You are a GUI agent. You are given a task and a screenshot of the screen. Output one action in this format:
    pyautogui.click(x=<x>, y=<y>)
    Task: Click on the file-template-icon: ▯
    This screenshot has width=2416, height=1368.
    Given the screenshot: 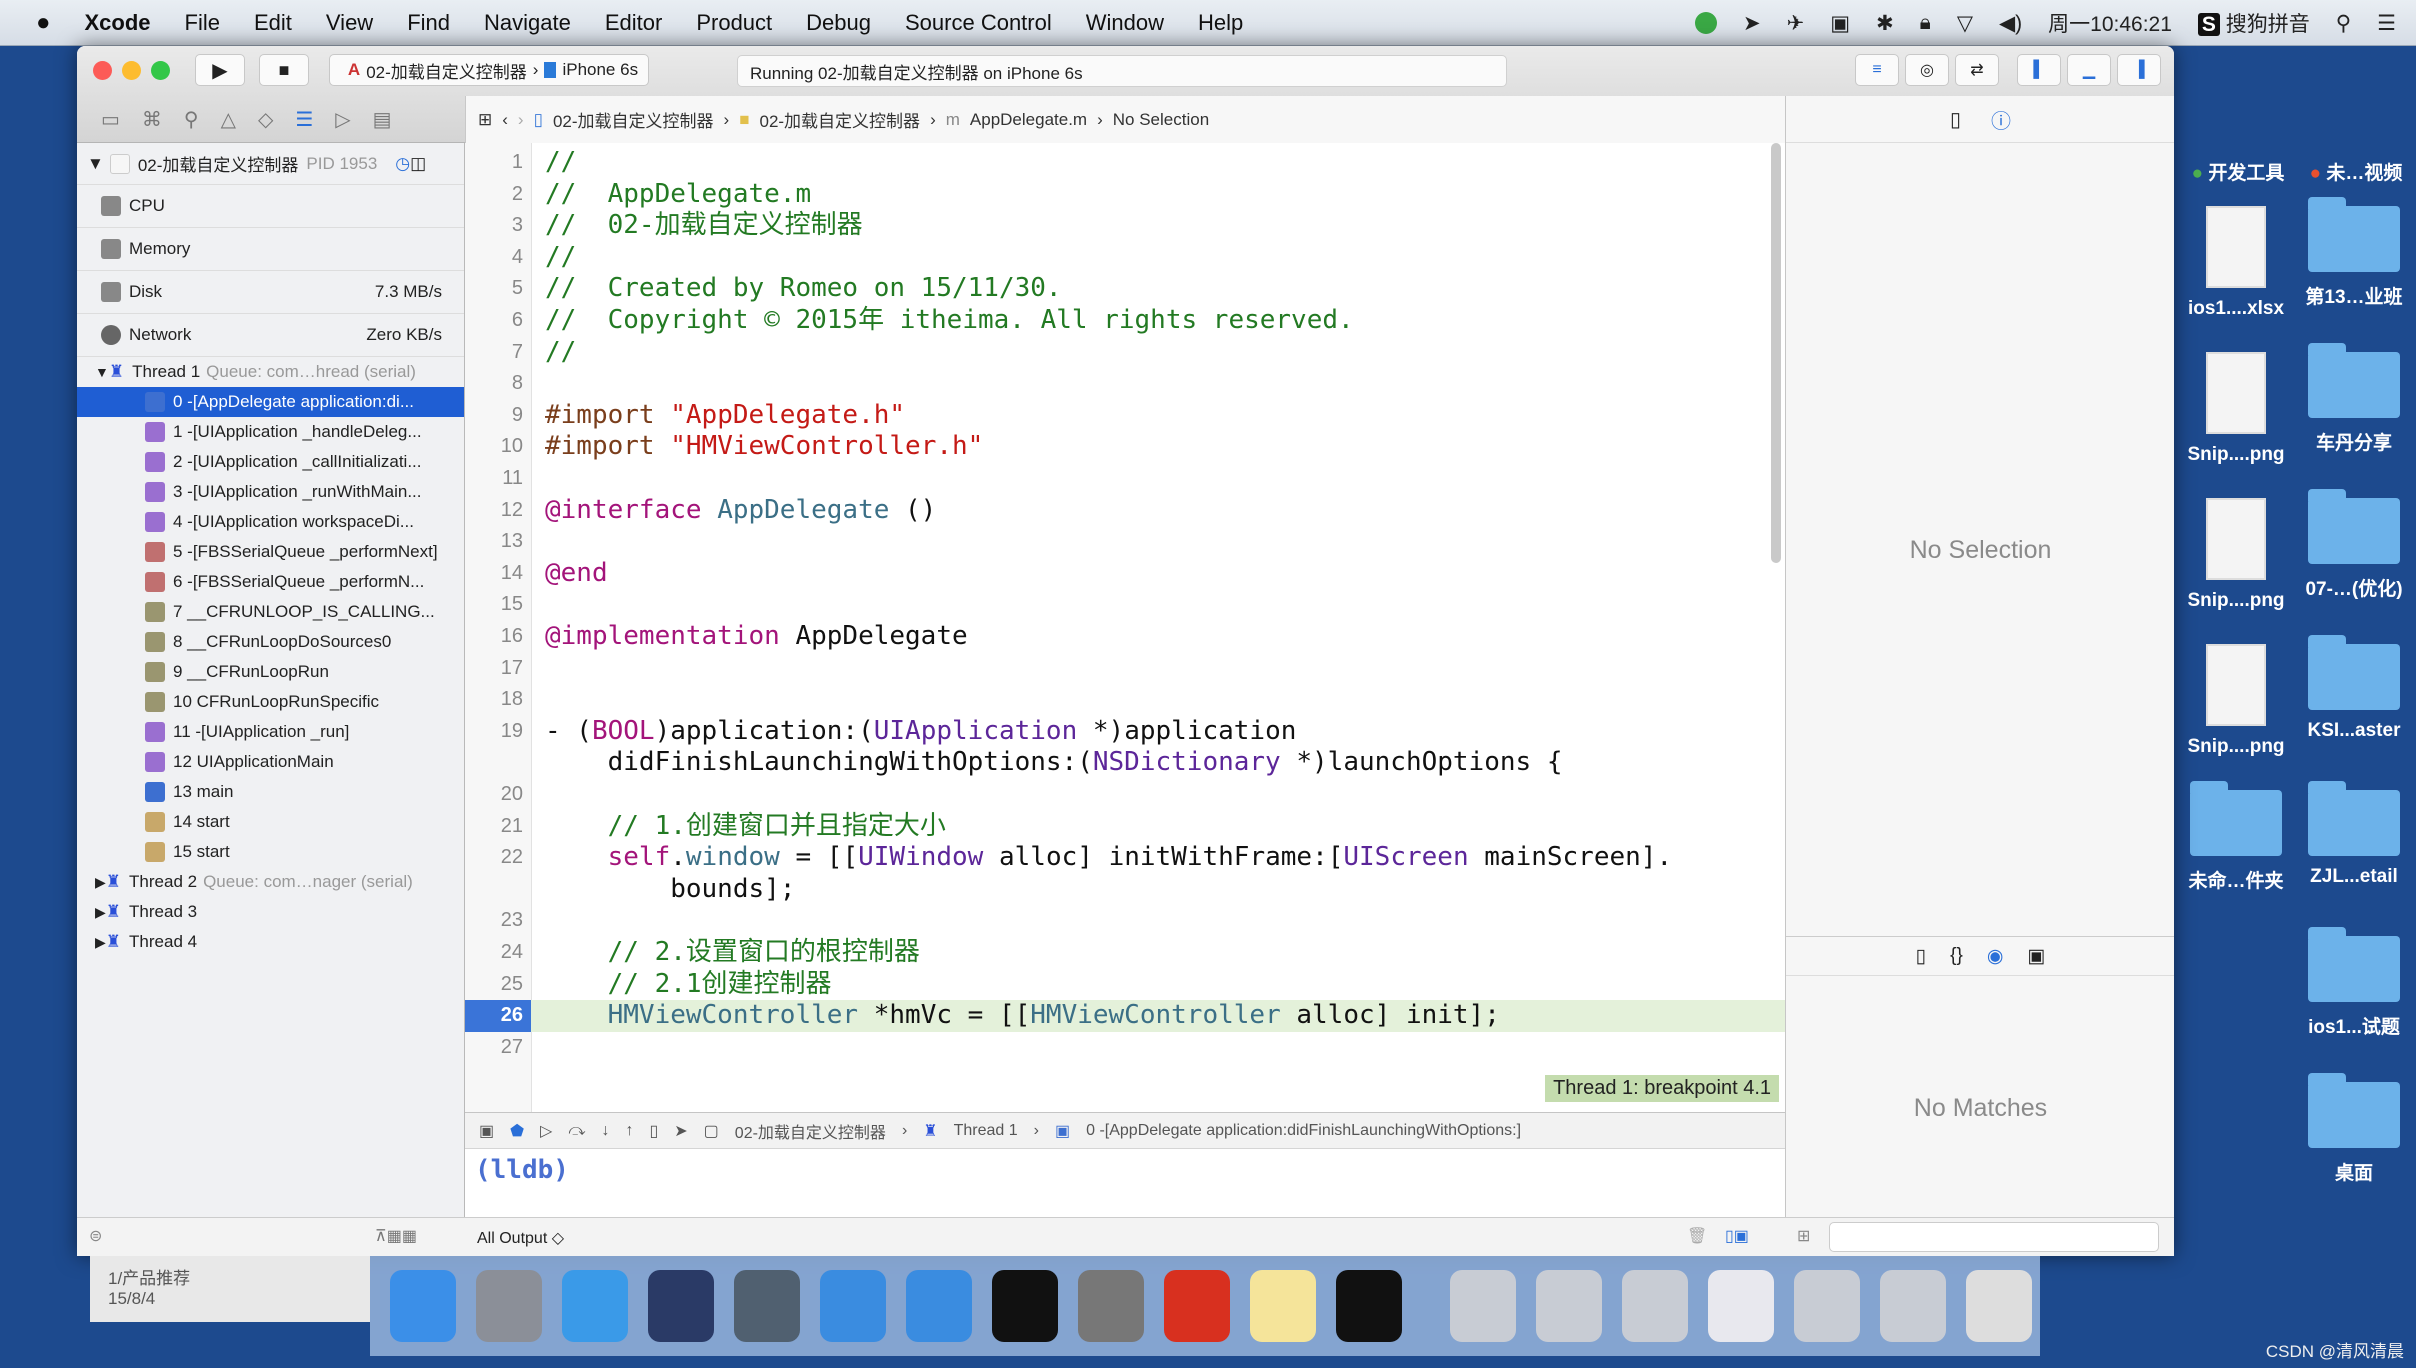 What is the action you would take?
    pyautogui.click(x=1921, y=956)
    